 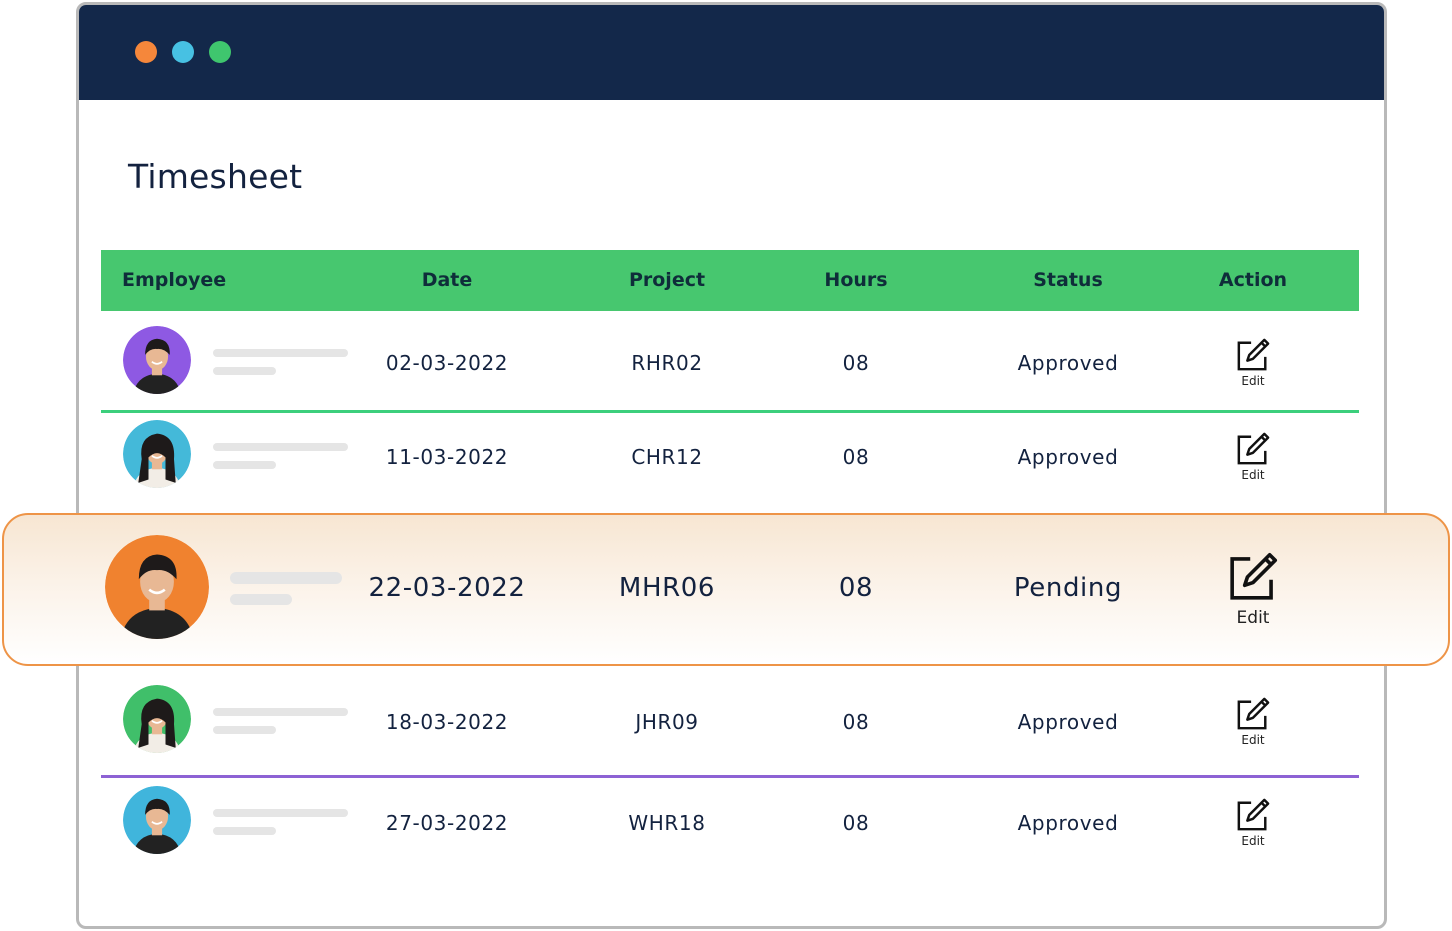 What do you see at coordinates (667, 363) in the screenshot?
I see `project-cell: RHR02` at bounding box center [667, 363].